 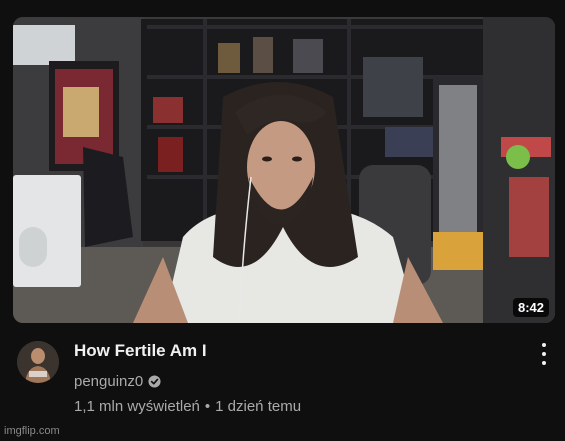 What do you see at coordinates (154, 381) in the screenshot?
I see `verified-check-icon` at bounding box center [154, 381].